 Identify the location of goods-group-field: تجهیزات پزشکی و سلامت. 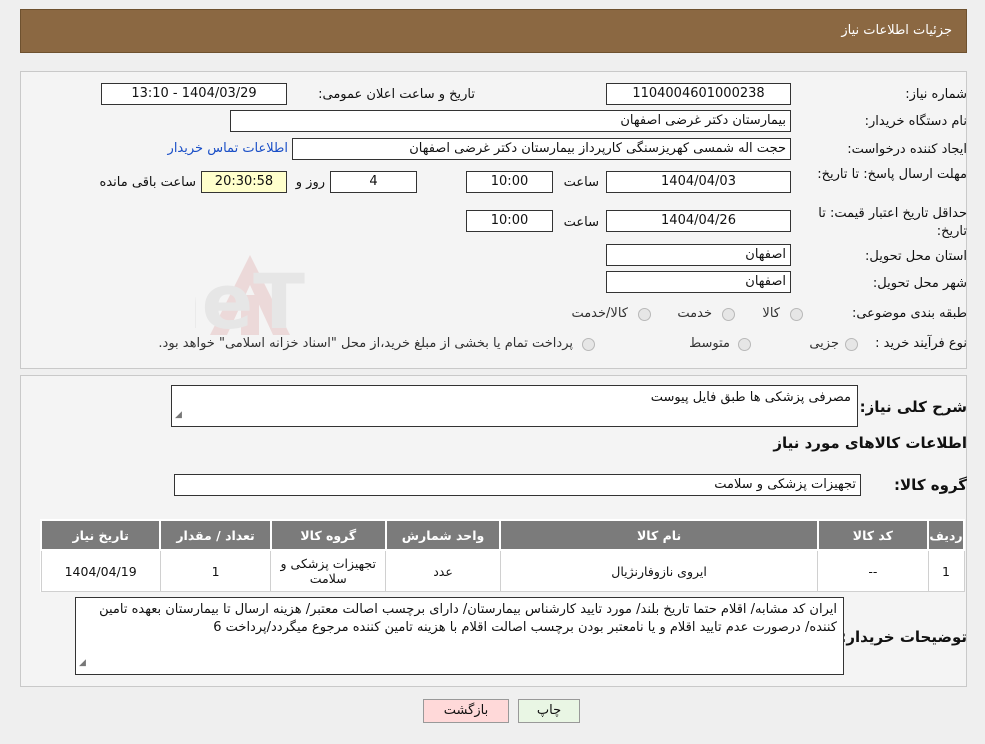
(517, 485).